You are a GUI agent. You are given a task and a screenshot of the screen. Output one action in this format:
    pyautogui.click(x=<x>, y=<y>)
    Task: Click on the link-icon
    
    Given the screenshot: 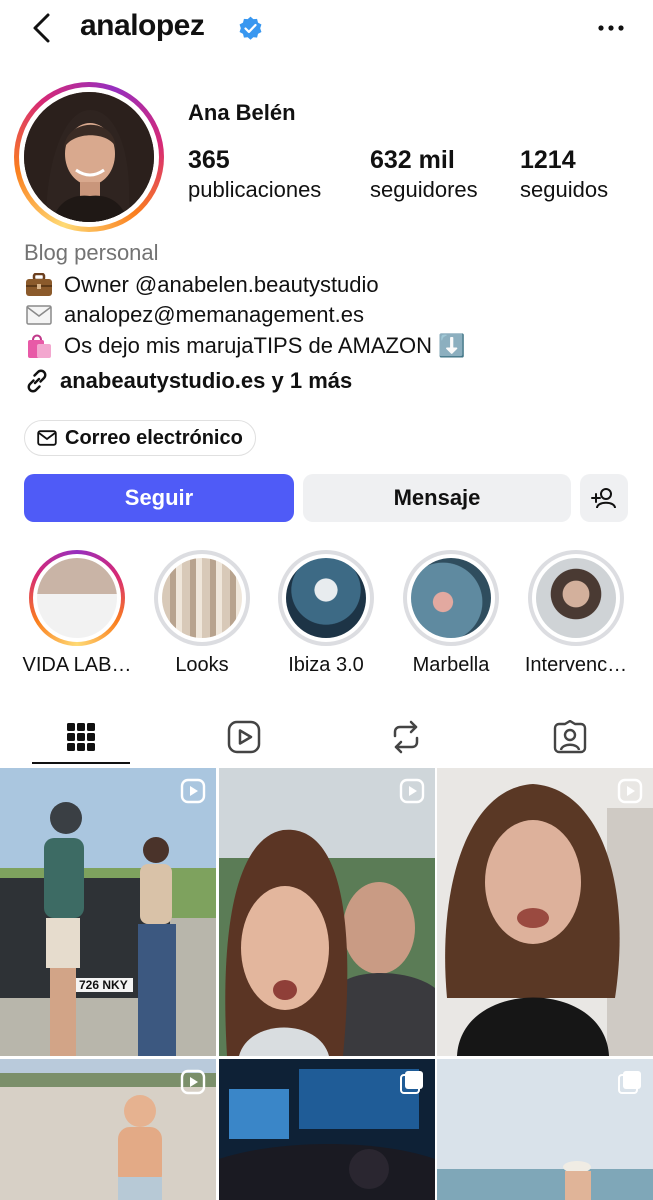 What is the action you would take?
    pyautogui.click(x=37, y=381)
    